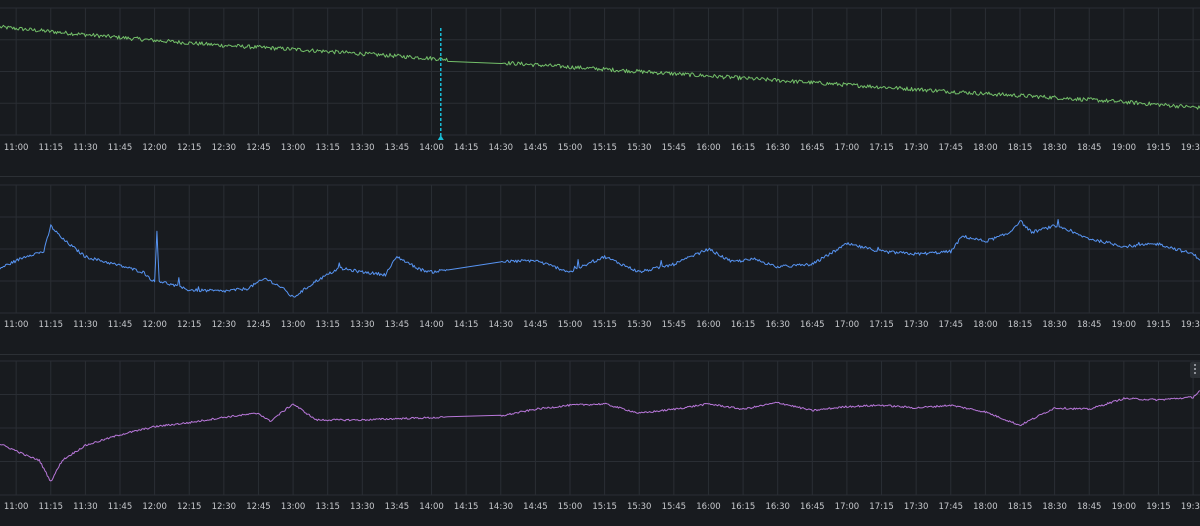 Image resolution: width=1200 pixels, height=526 pixels. Describe the element at coordinates (1195, 370) in the screenshot. I see `ellipsis-icon` at that location.